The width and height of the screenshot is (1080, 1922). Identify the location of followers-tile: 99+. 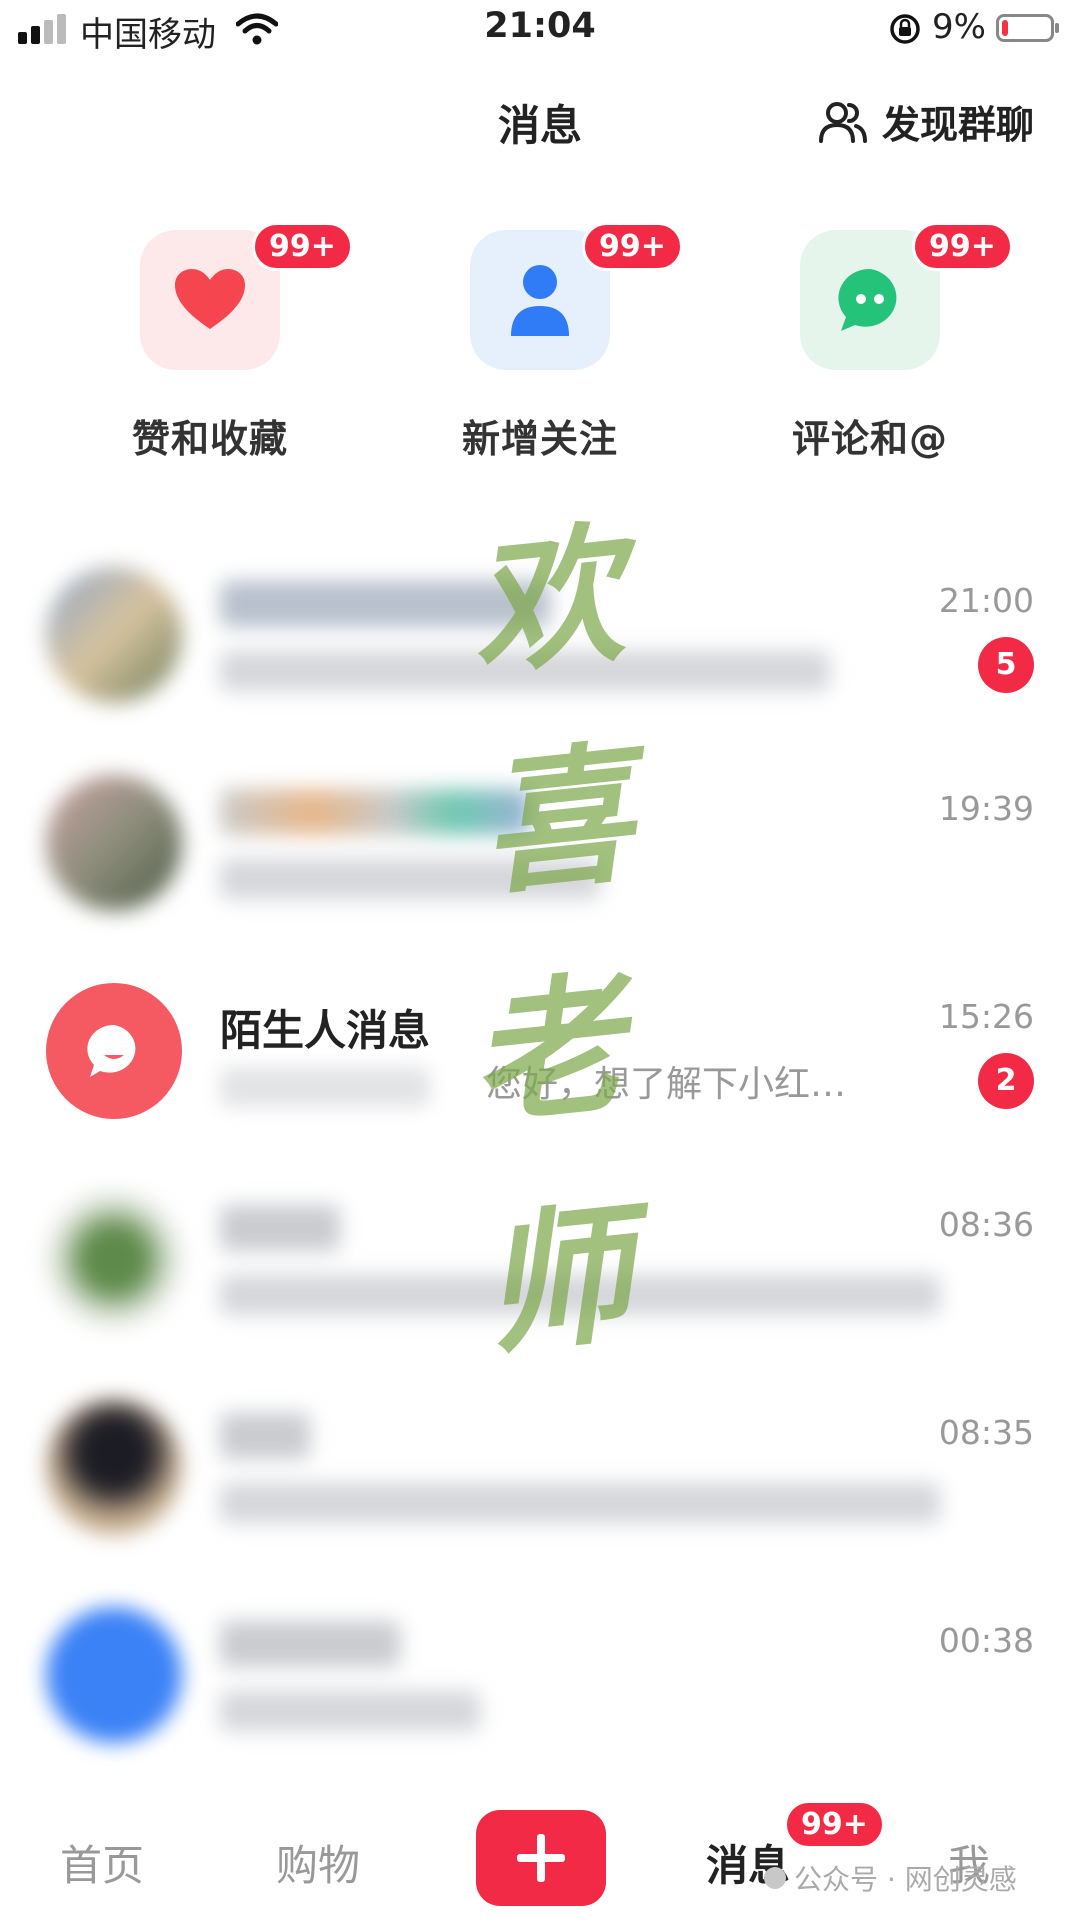
(576, 296).